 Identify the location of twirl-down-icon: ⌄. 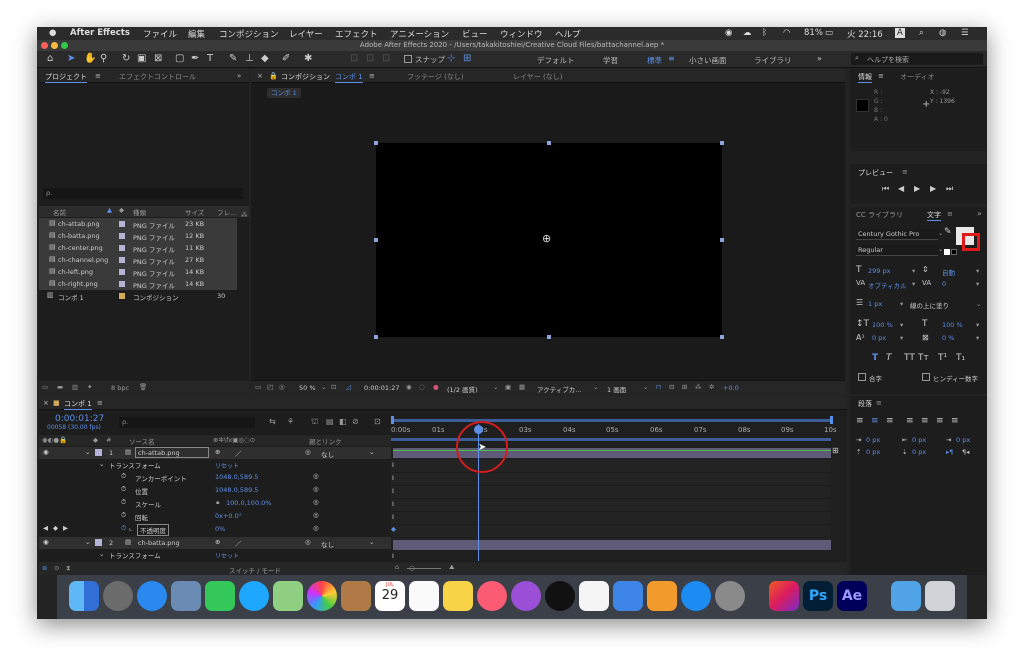
(87, 452).